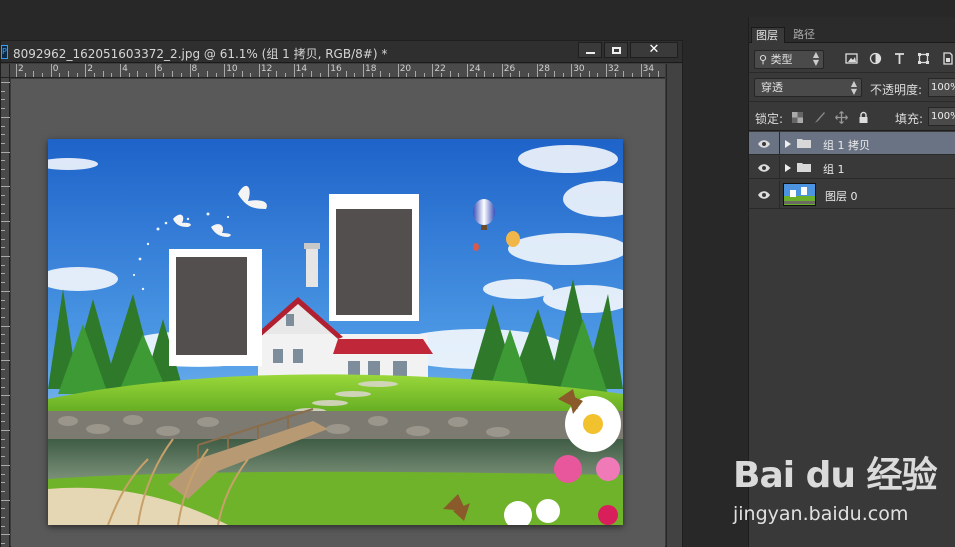 The width and height of the screenshot is (955, 547). Describe the element at coordinates (772, 87) in the screenshot. I see `blend-mode-value: 穿透` at that location.